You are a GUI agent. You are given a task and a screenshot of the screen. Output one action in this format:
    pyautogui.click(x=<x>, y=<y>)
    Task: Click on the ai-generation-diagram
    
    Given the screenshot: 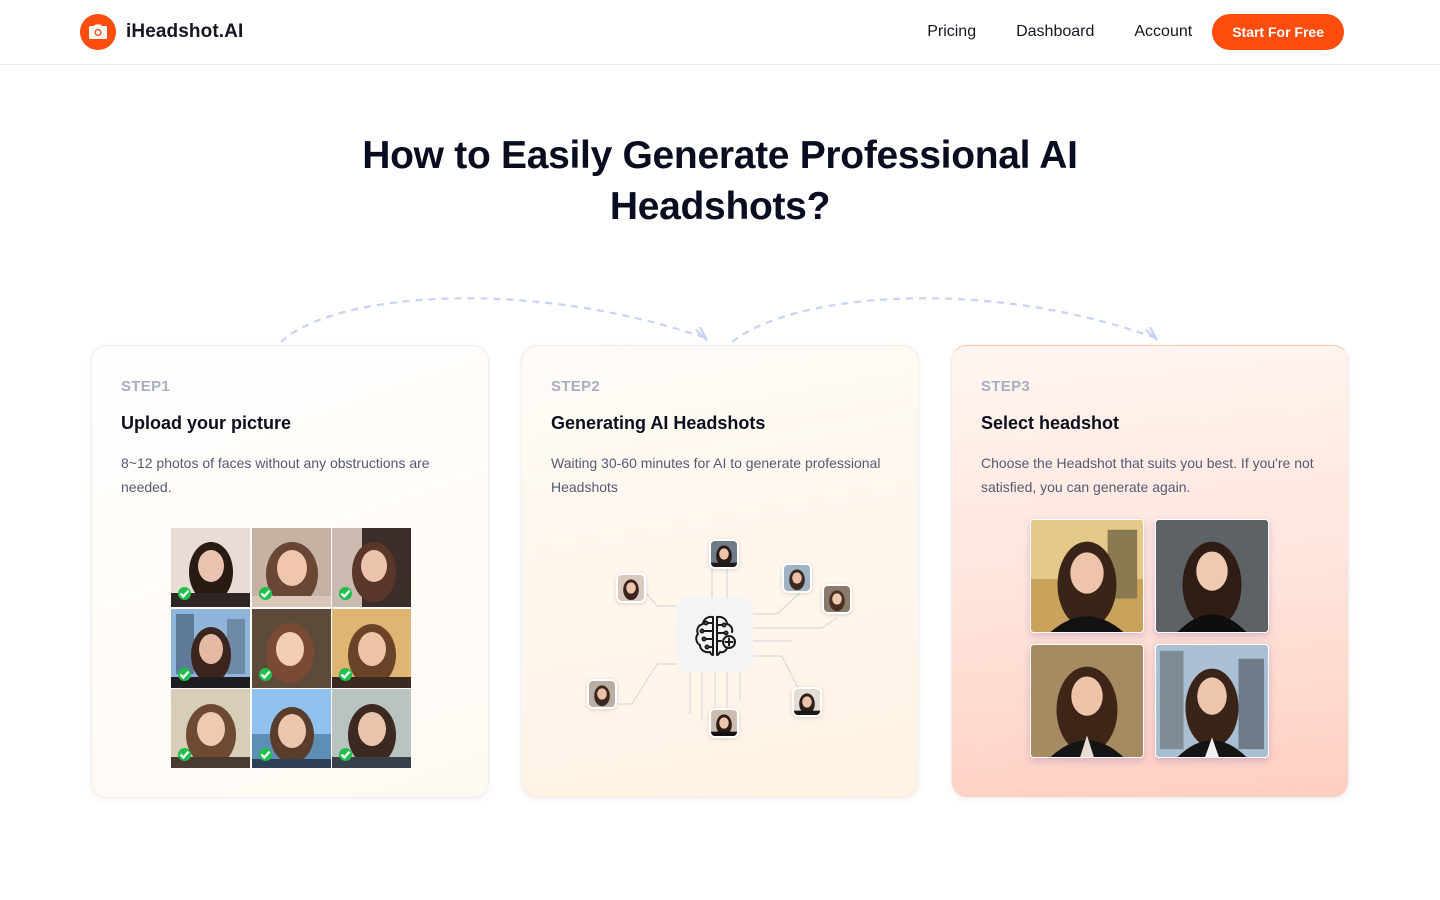 What is the action you would take?
    pyautogui.click(x=722, y=646)
    